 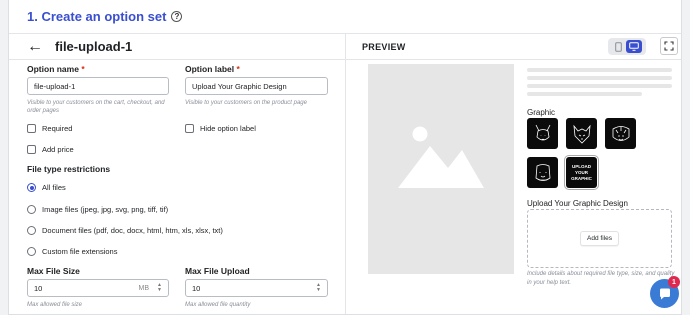 I want to click on wolf-icon, so click(x=581, y=134).